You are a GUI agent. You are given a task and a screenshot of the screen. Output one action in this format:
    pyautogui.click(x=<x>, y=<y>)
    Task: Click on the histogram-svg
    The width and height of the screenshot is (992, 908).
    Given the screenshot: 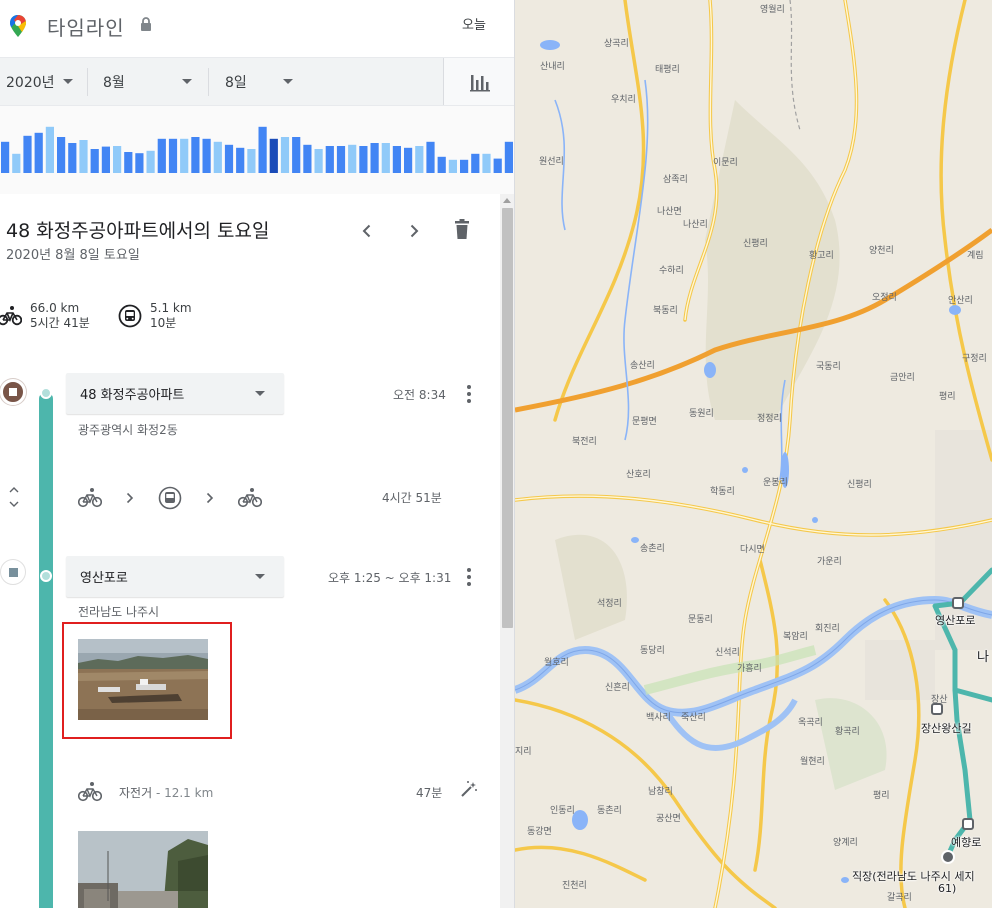 What is the action you would take?
    pyautogui.click(x=257, y=149)
    